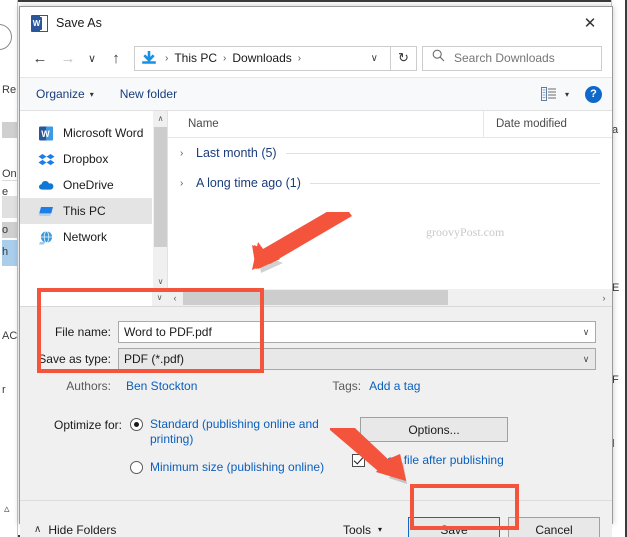 This screenshot has width=627, height=537. What do you see at coordinates (39, 23) in the screenshot?
I see `word-icon: W` at bounding box center [39, 23].